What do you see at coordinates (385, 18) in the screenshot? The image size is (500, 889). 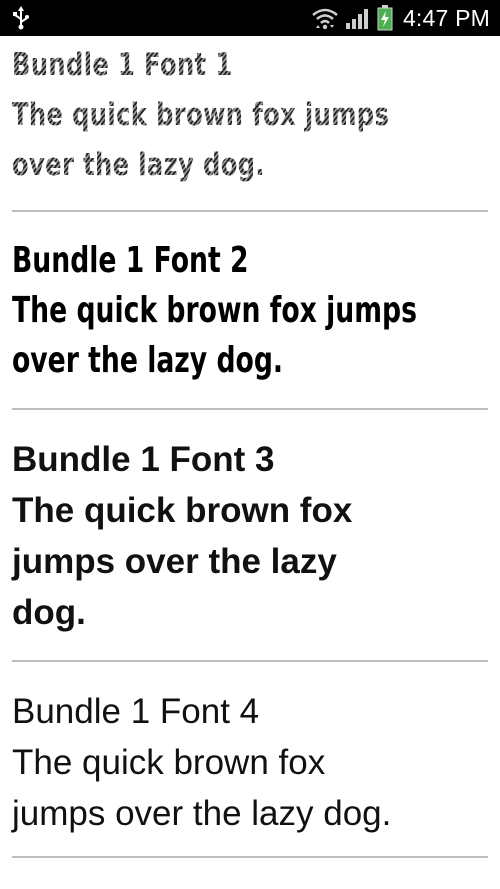 I see `battery-charging-icon` at bounding box center [385, 18].